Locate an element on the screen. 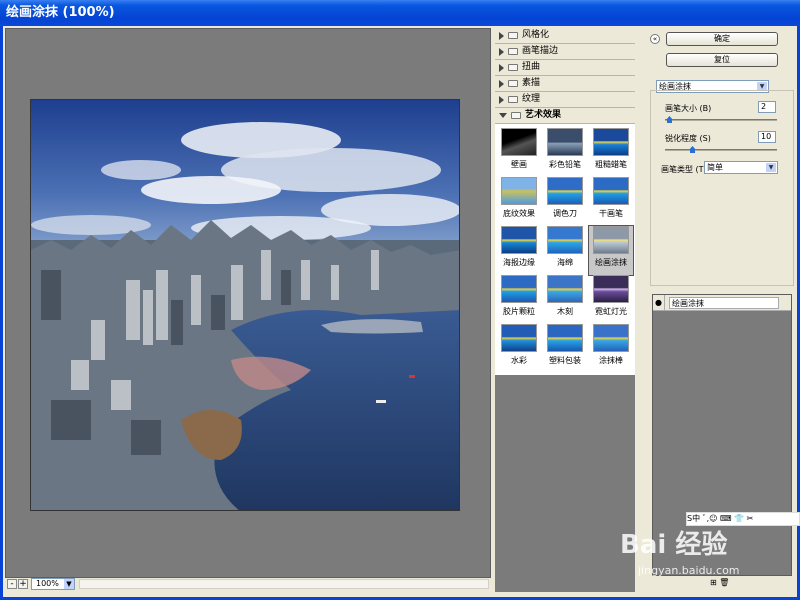 This screenshot has width=800, height=600. filter-thumb-neon-glow: 霓虹灯光 is located at coordinates (611, 299).